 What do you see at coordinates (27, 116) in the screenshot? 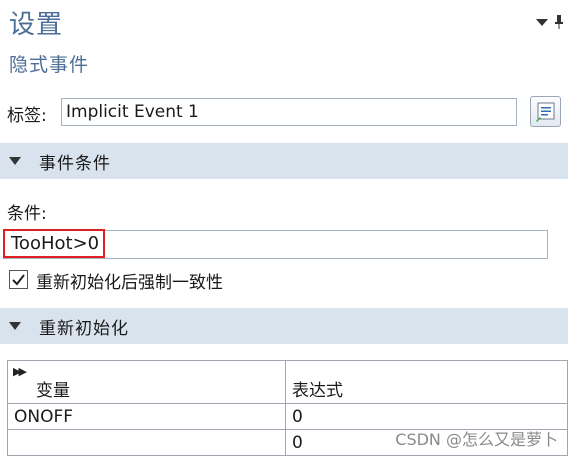
I see `label-field-label: 标签:` at bounding box center [27, 116].